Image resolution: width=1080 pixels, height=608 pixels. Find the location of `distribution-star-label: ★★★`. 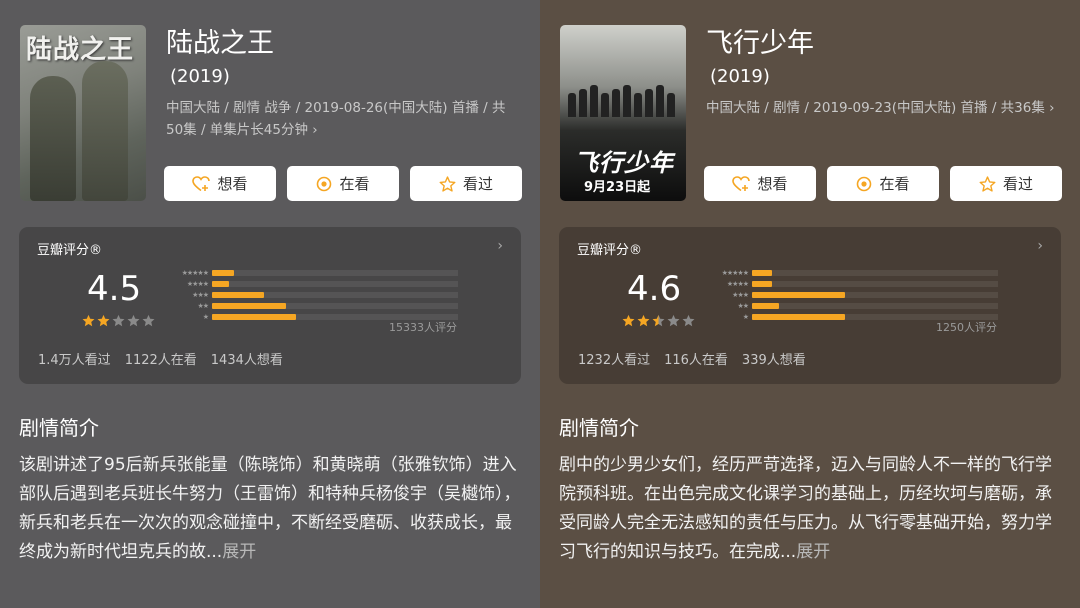

distribution-star-label: ★★★ is located at coordinates (200, 295).